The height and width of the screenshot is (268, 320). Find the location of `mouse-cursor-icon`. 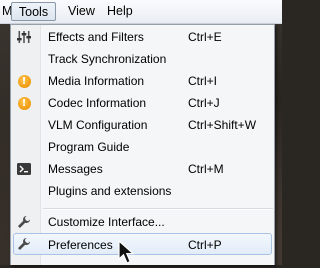

mouse-cursor-icon is located at coordinates (129, 252).